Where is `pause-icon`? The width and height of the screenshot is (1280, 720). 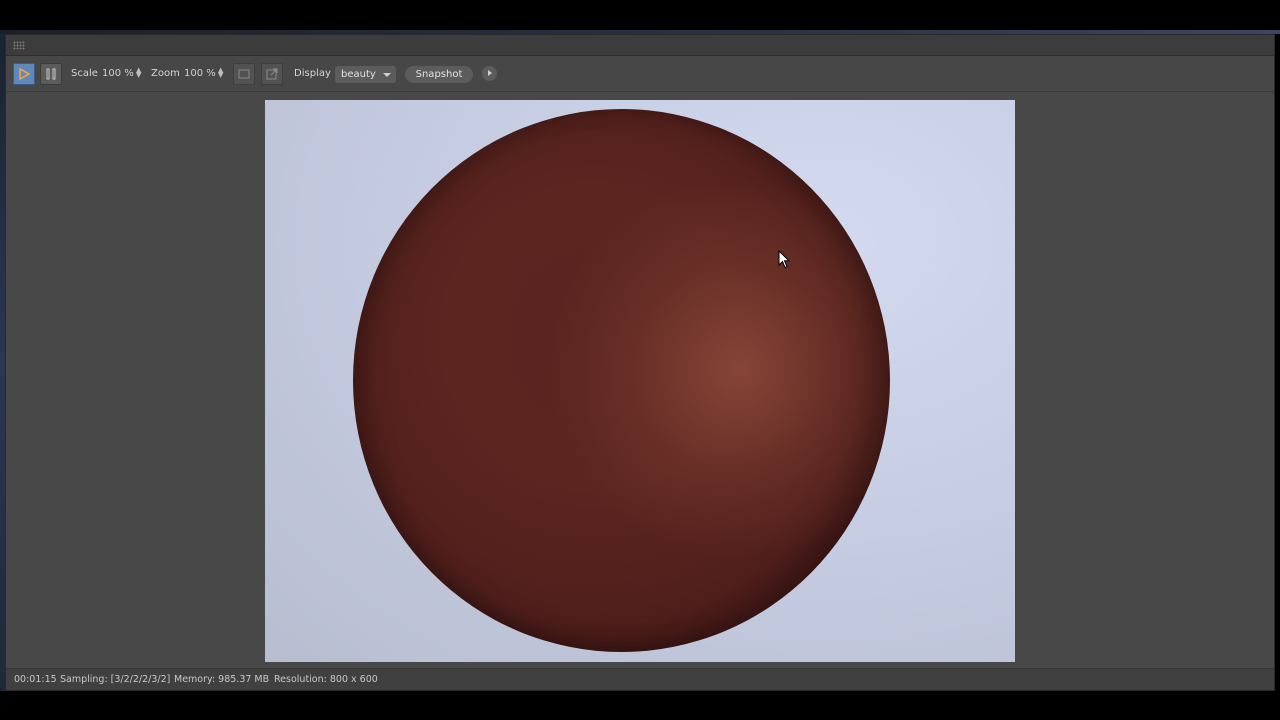
pause-icon is located at coordinates (51, 74).